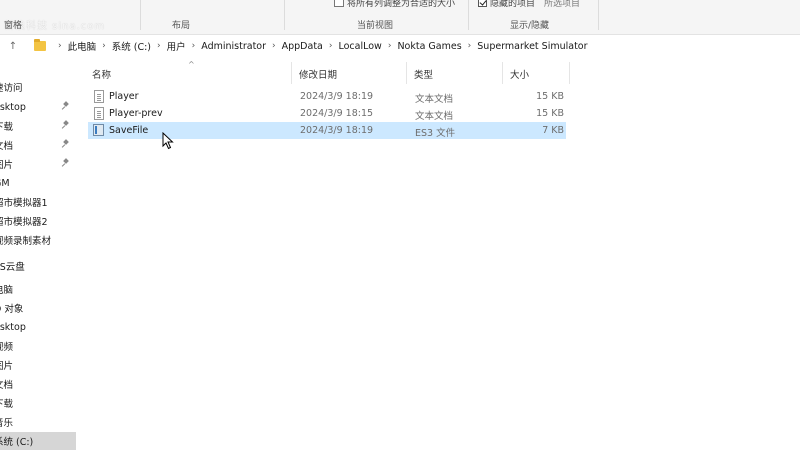 Image resolution: width=800 pixels, height=450 pixels. Describe the element at coordinates (318, 74) in the screenshot. I see `column-header-date: 修改日期` at that location.